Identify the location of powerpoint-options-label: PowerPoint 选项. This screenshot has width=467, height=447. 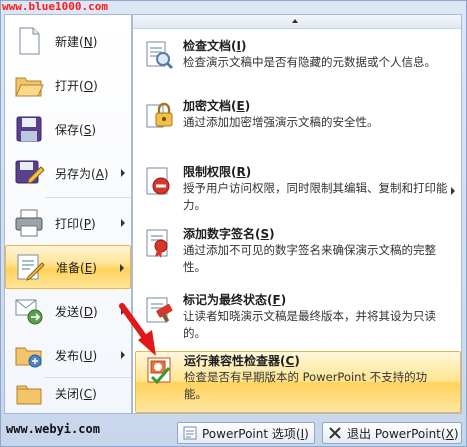
(249, 433).